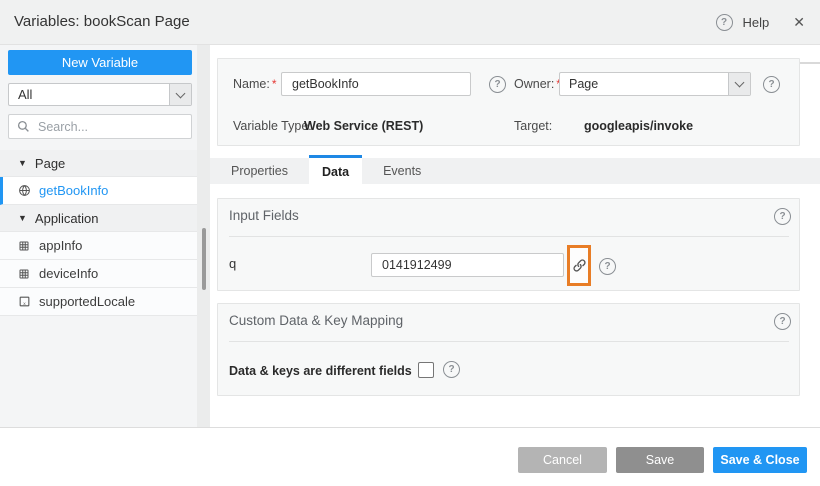 The height and width of the screenshot is (486, 820). I want to click on header-actions: ? Help ✕, so click(760, 22).